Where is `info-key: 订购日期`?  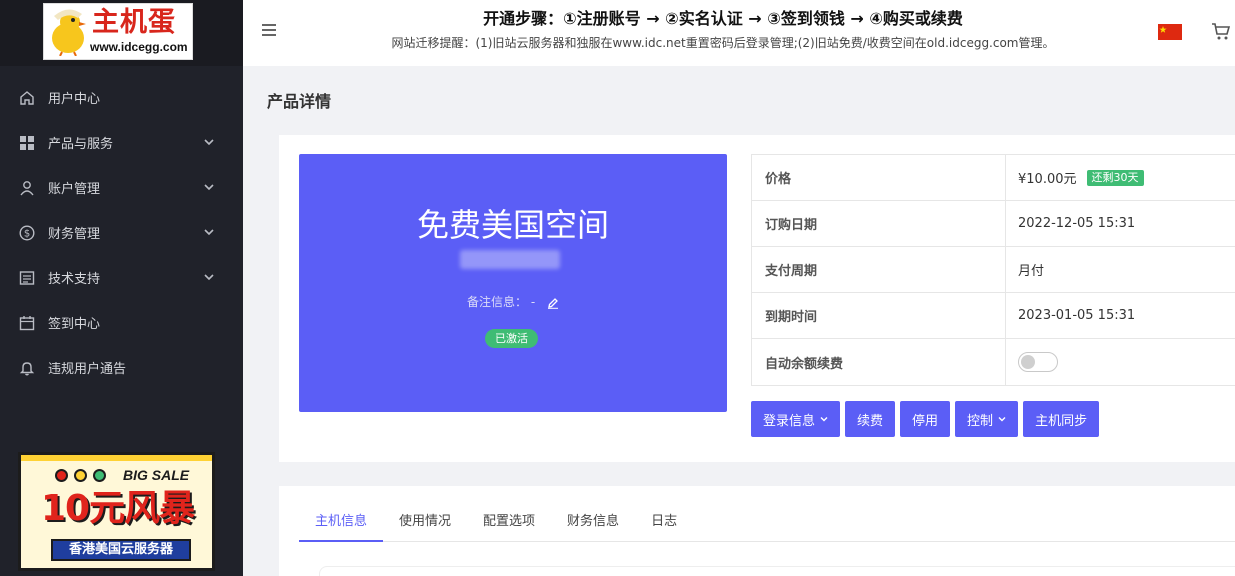 info-key: 订购日期 is located at coordinates (879, 223).